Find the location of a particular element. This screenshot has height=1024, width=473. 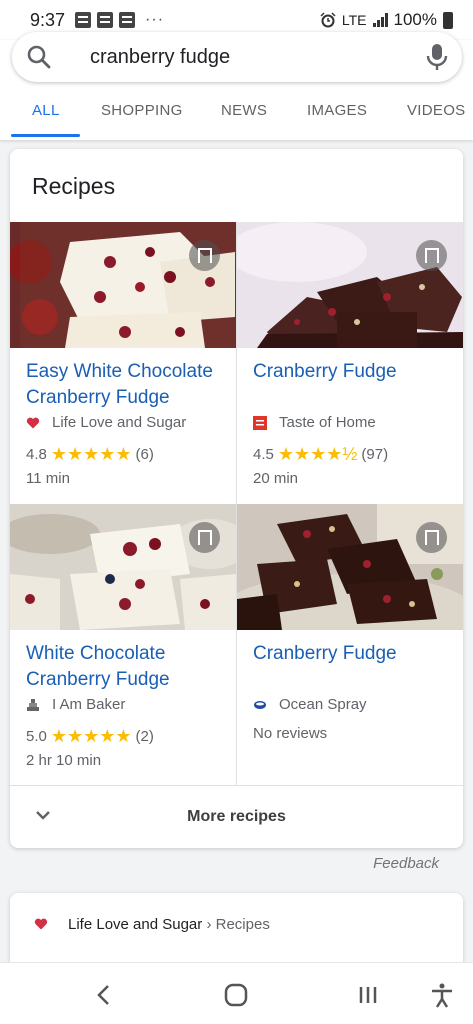

back-icon is located at coordinates (104, 995).